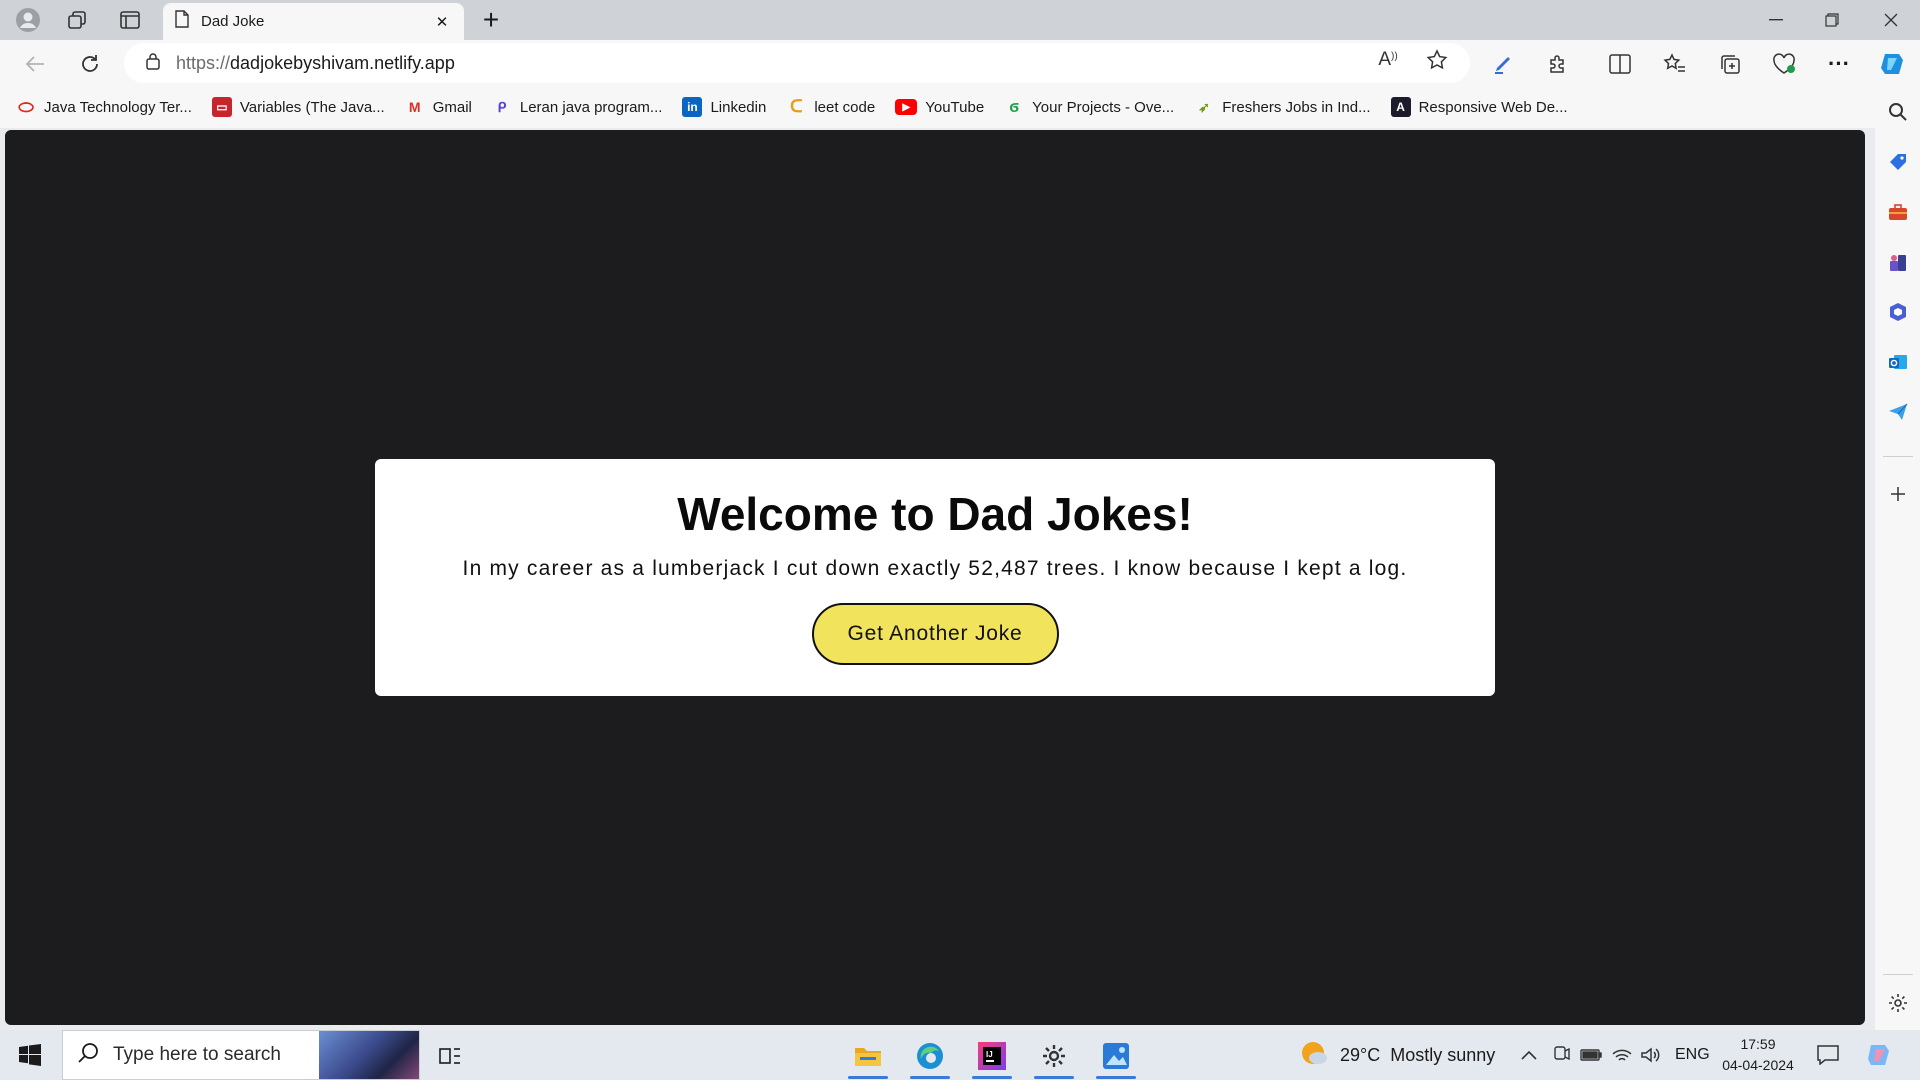 The width and height of the screenshot is (1920, 1080). What do you see at coordinates (1898, 412) in the screenshot?
I see `send-icon` at bounding box center [1898, 412].